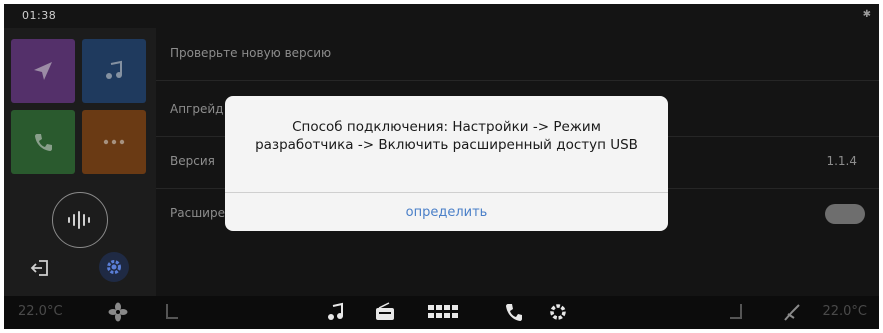 This screenshot has height=333, width=883. I want to click on settings-icon, so click(558, 312).